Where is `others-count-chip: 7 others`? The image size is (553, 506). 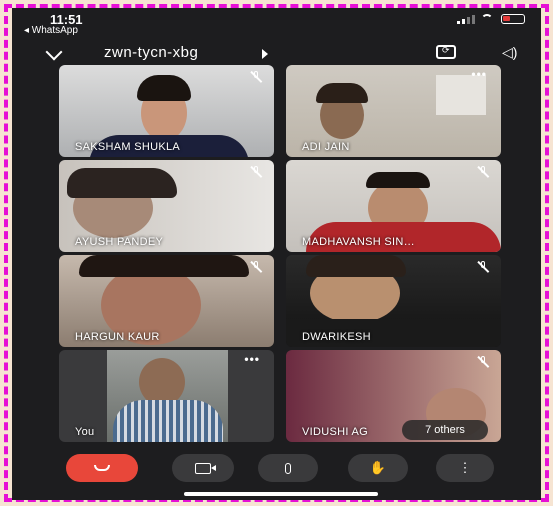 others-count-chip: 7 others is located at coordinates (445, 430).